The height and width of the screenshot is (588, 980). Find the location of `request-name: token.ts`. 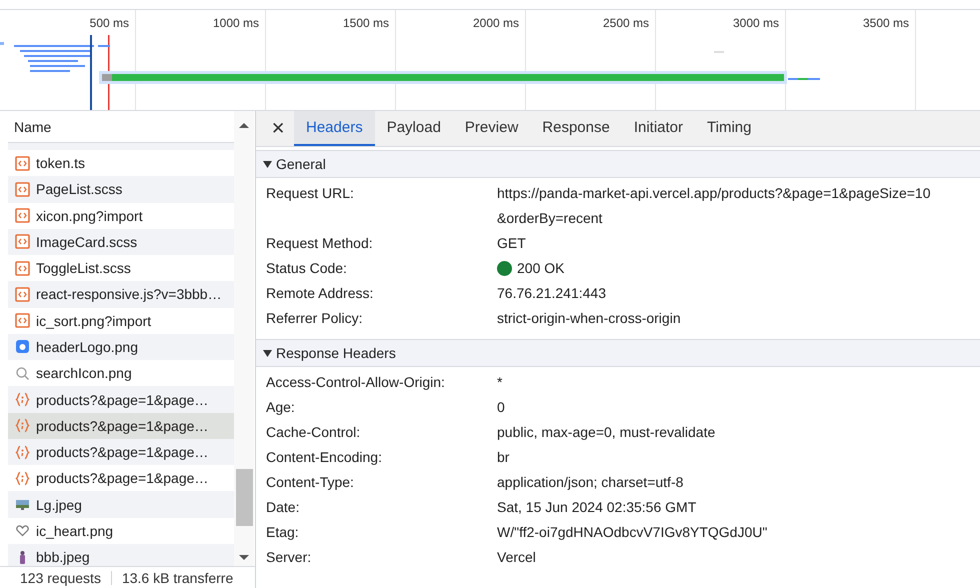

request-name: token.ts is located at coordinates (61, 163).